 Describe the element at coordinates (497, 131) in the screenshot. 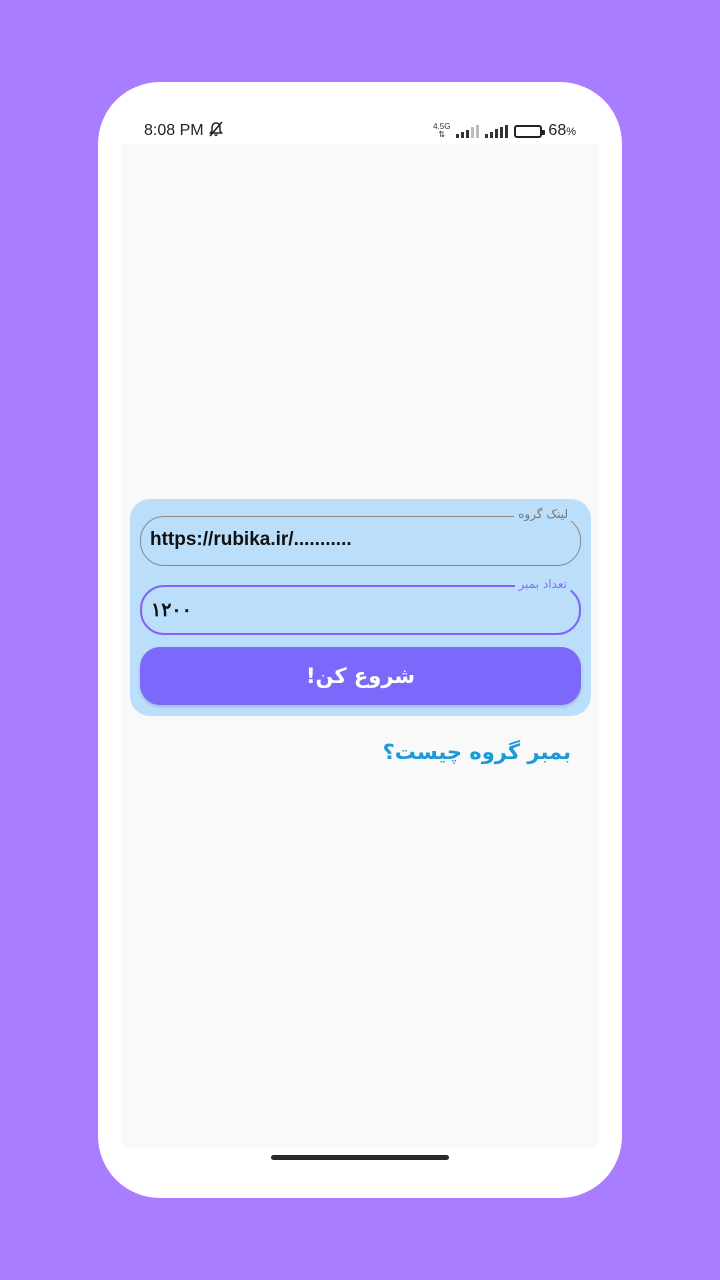

I see `signal-icon-sim2` at that location.